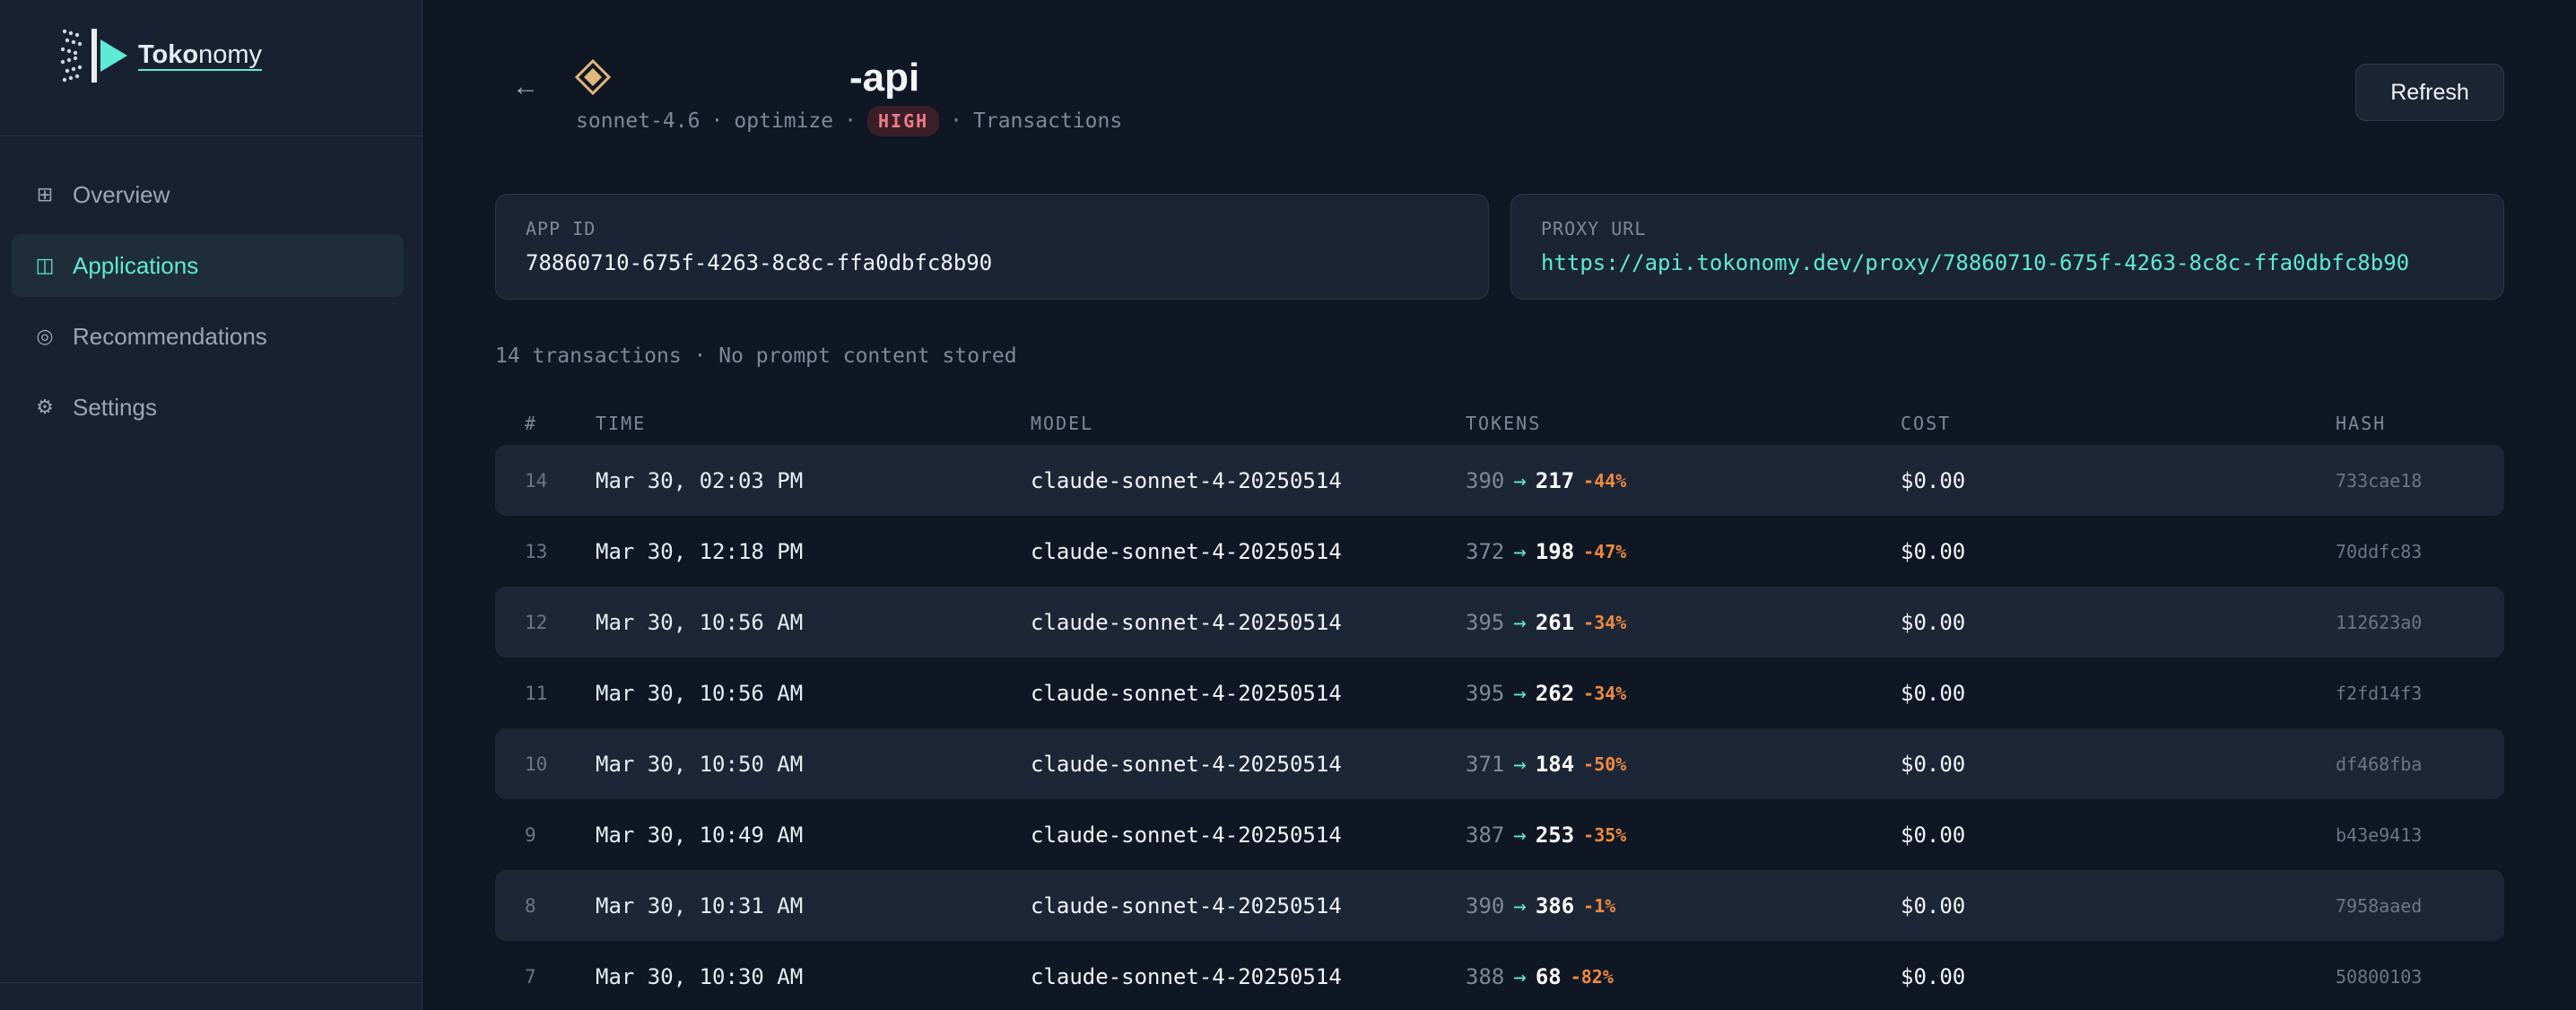 This screenshot has height=1010, width=2576. I want to click on sidebar-item-label: Overview, so click(121, 194).